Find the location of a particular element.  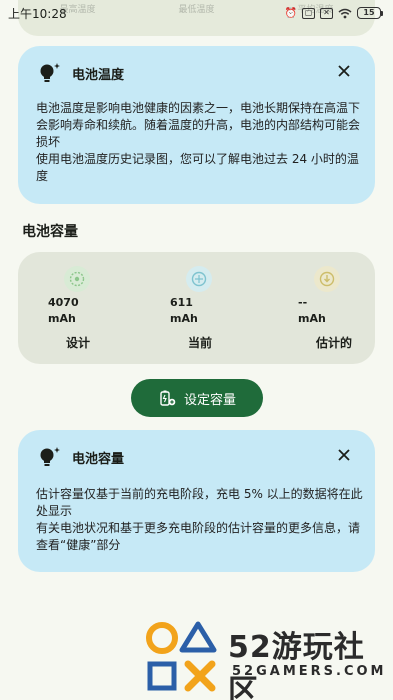

current-capacity-icon is located at coordinates (199, 279).